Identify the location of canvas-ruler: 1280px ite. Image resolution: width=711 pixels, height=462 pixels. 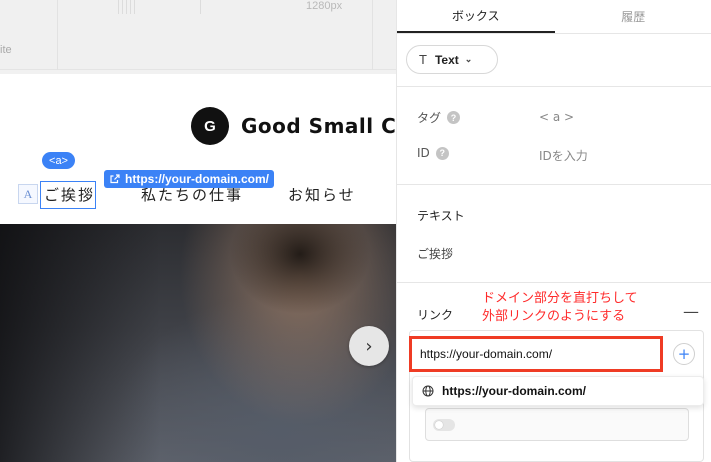
(198, 35).